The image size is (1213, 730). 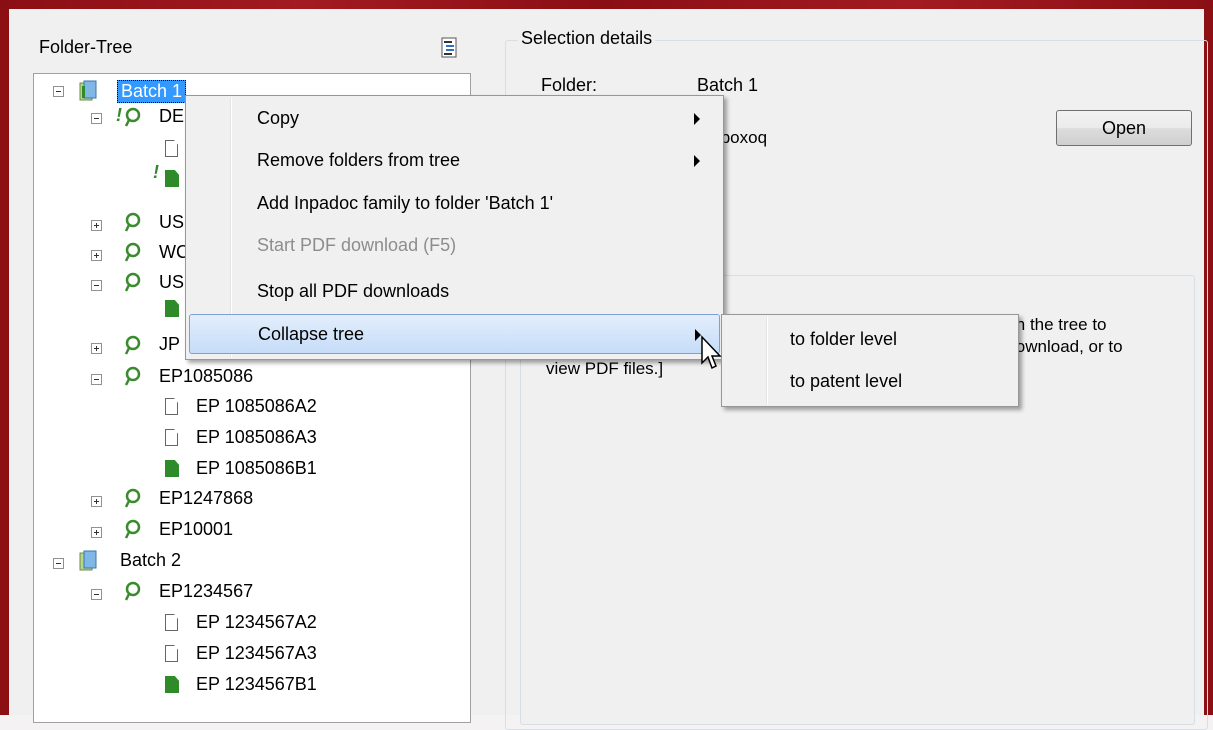 I want to click on tree-node-ep1247868: EP1247868, so click(x=206, y=498).